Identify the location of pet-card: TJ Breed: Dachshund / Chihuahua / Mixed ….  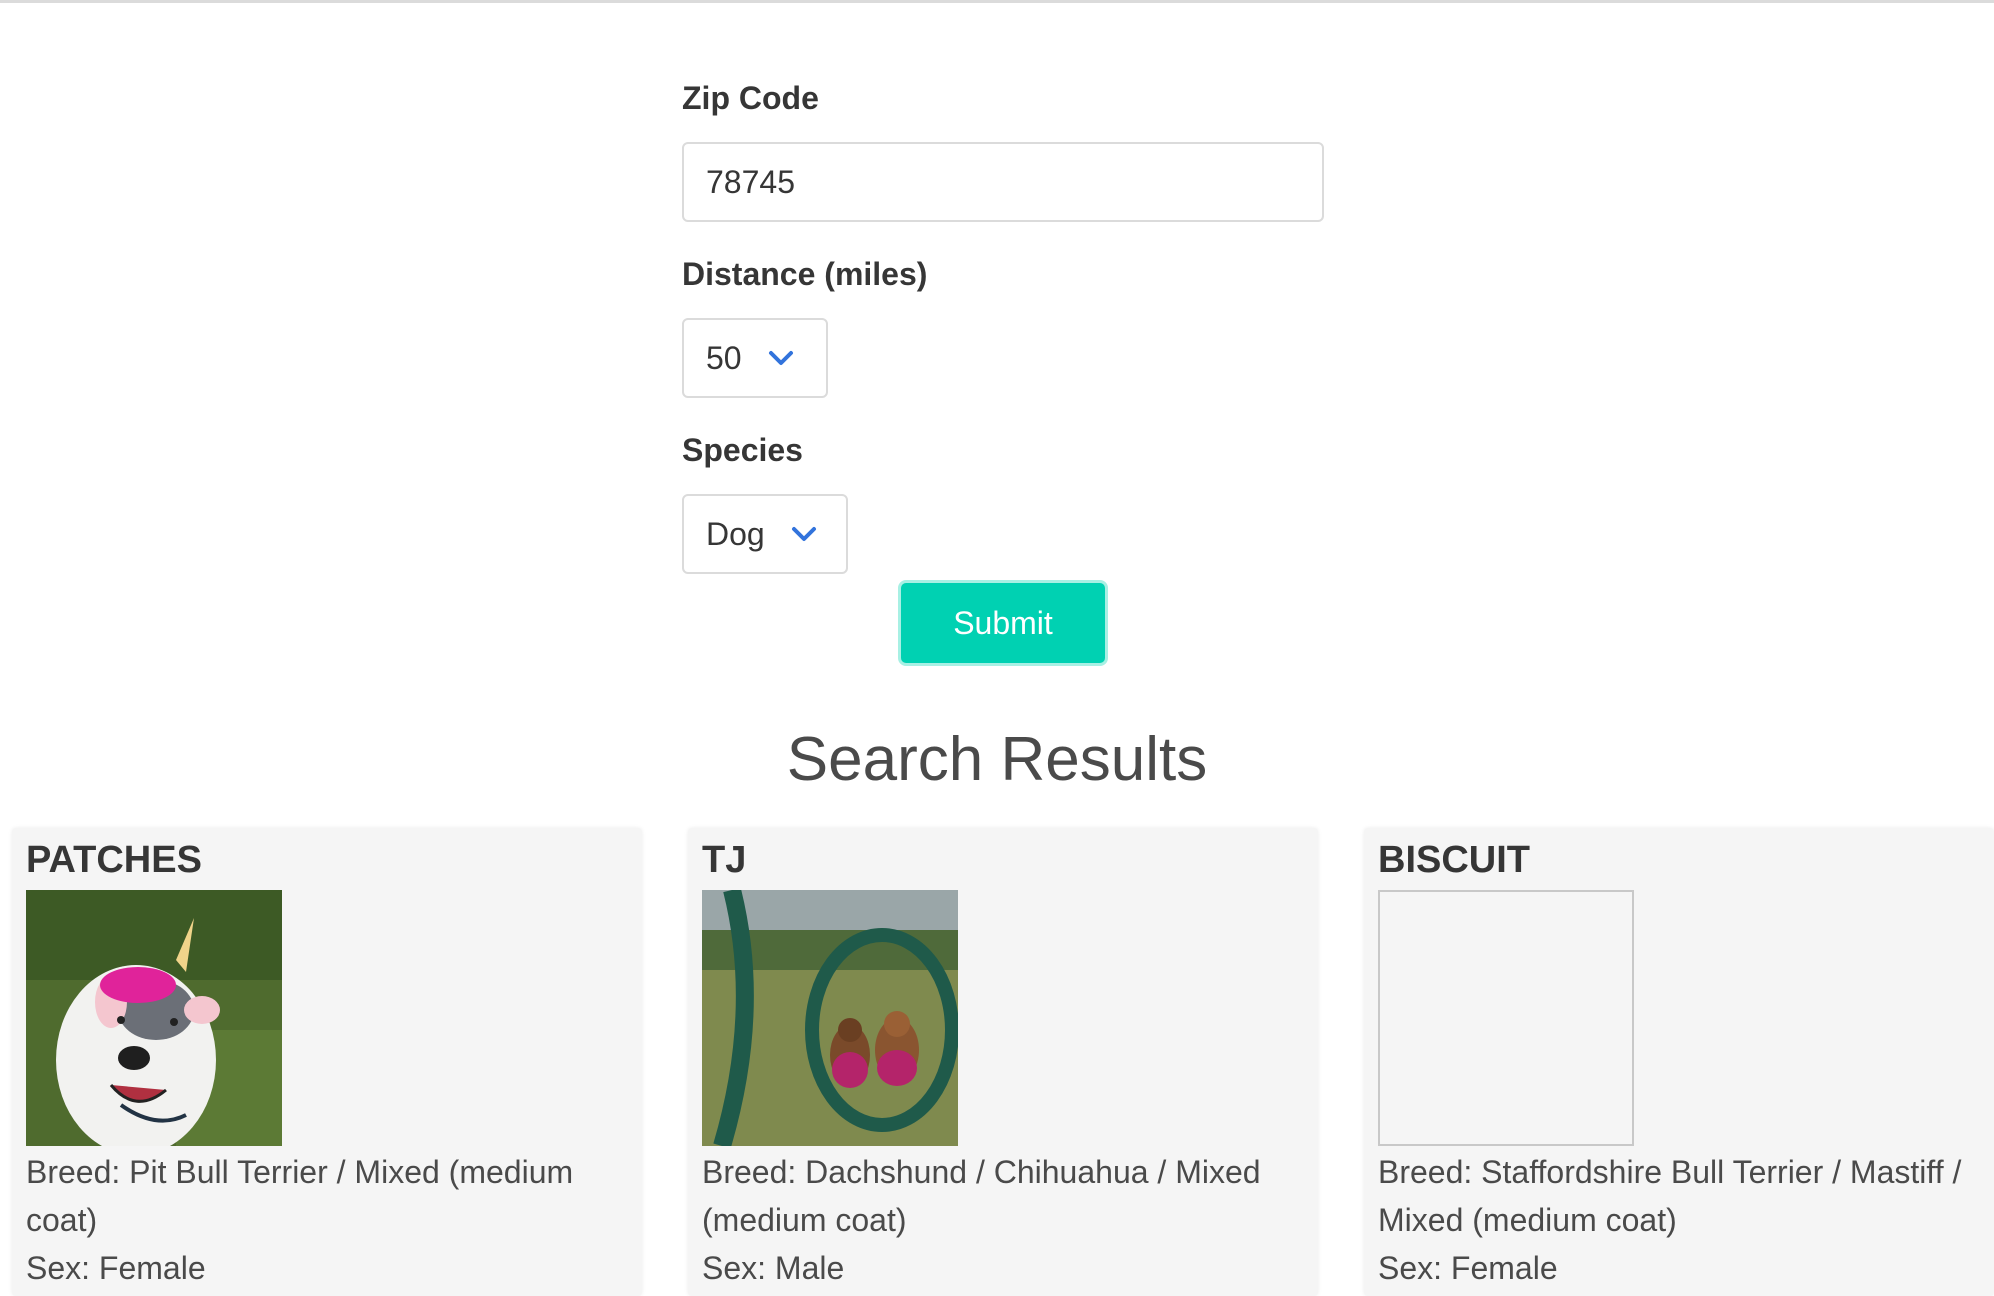
(1003, 1062).